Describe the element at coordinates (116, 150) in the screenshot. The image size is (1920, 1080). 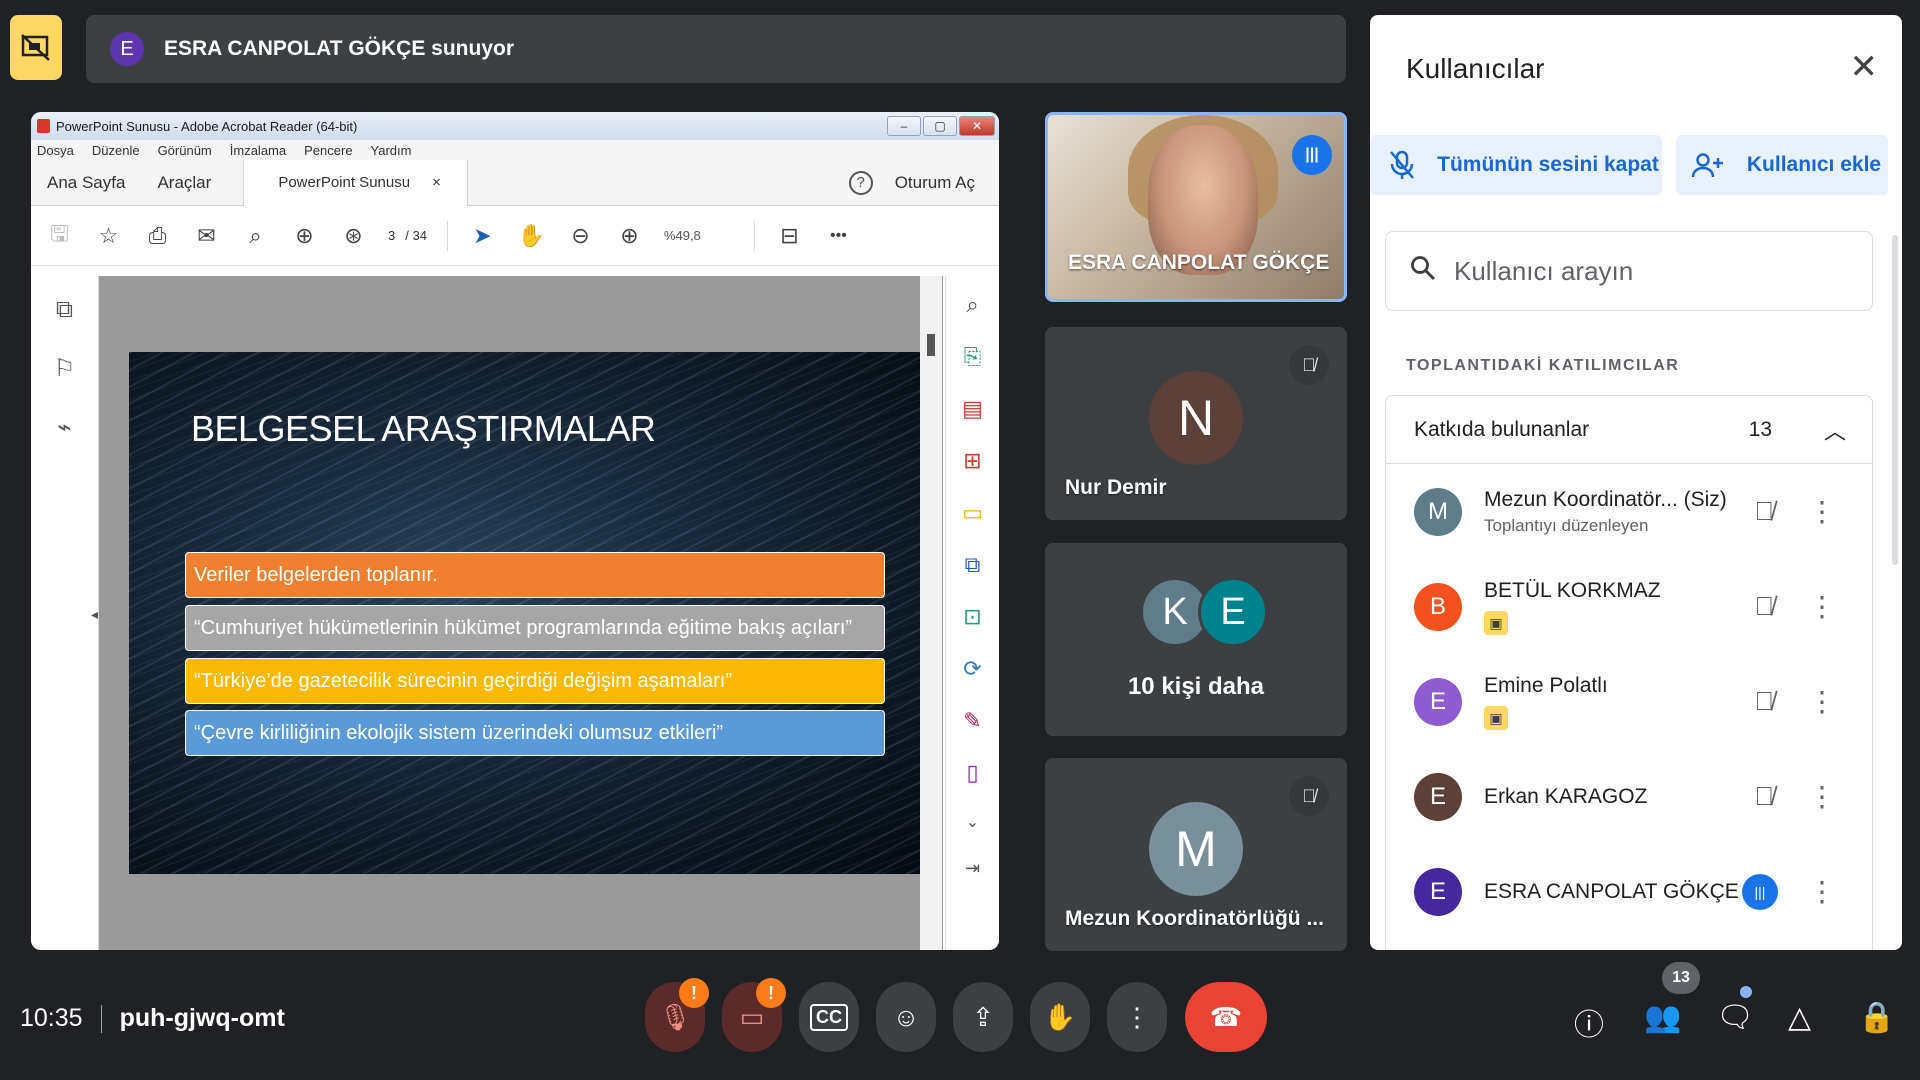
I see `menu-edit: Düzenle` at that location.